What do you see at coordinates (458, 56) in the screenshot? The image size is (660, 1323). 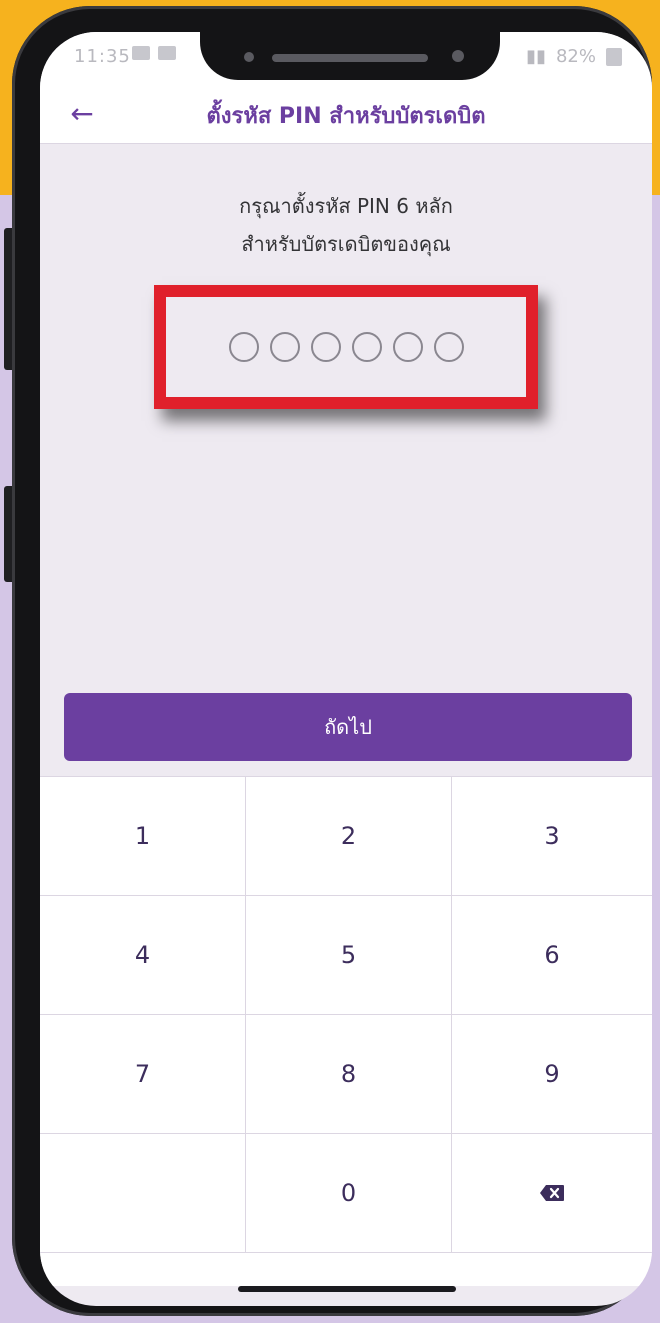 I see `camera-icon` at bounding box center [458, 56].